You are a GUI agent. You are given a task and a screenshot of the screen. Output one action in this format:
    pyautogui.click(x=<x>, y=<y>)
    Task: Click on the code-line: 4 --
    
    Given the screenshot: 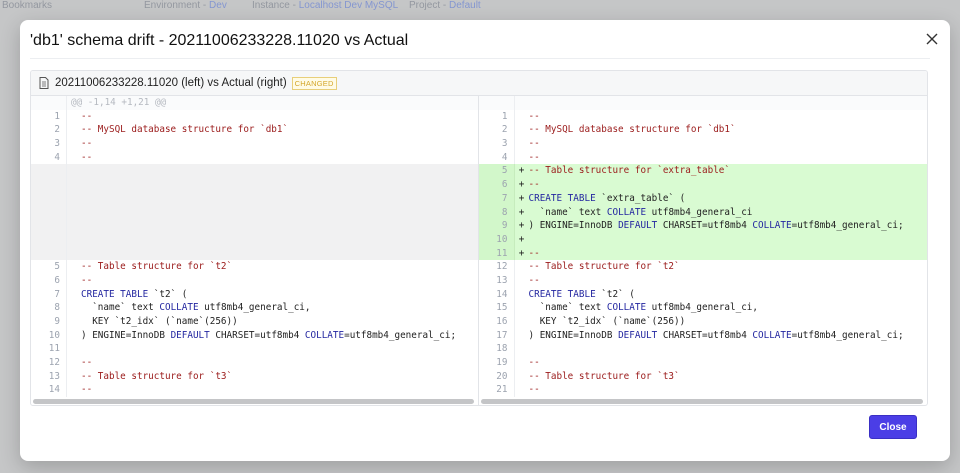 What is the action you would take?
    pyautogui.click(x=254, y=157)
    